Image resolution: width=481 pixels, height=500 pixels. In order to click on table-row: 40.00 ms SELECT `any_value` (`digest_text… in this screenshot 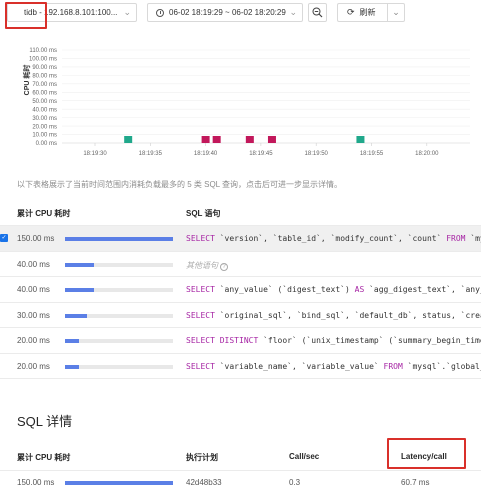, I will do `click(240, 289)`.